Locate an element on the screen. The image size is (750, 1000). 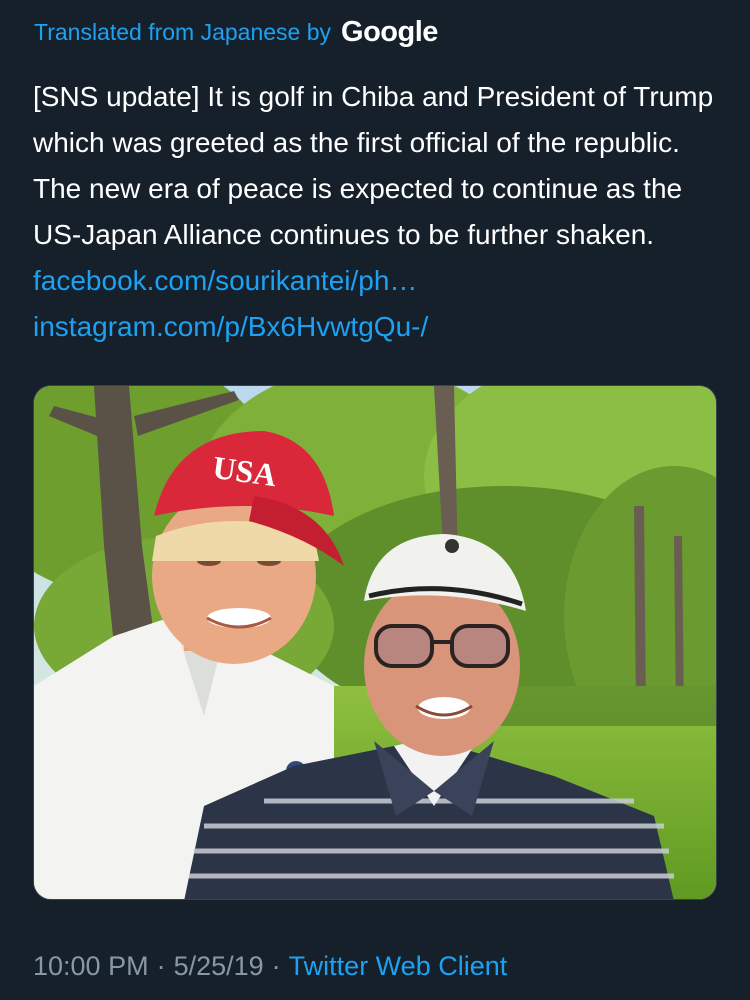
translation-attribution: Translated from Japanese by Google is located at coordinates (236, 32).